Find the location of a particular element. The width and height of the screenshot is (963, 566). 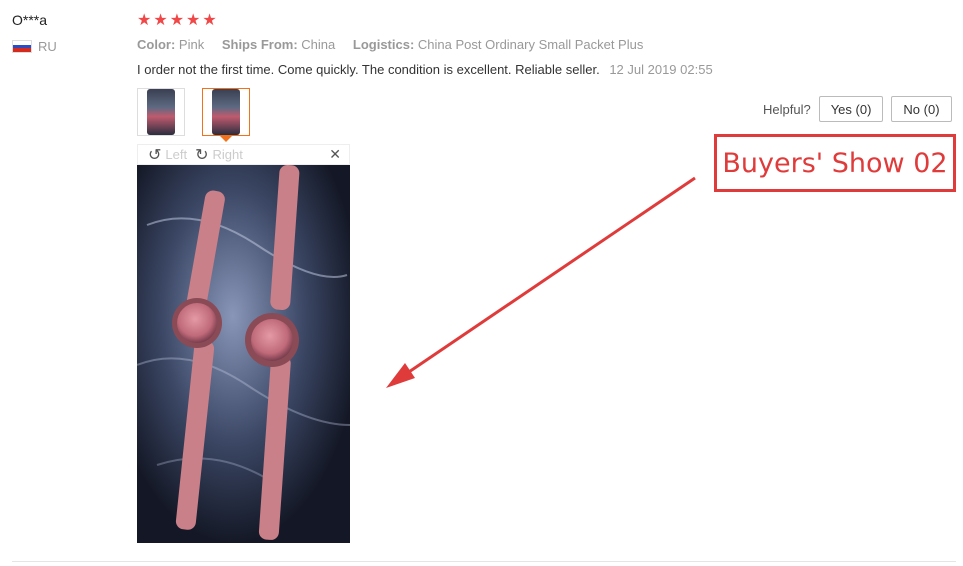

rotate-left-label: Left is located at coordinates (176, 154).